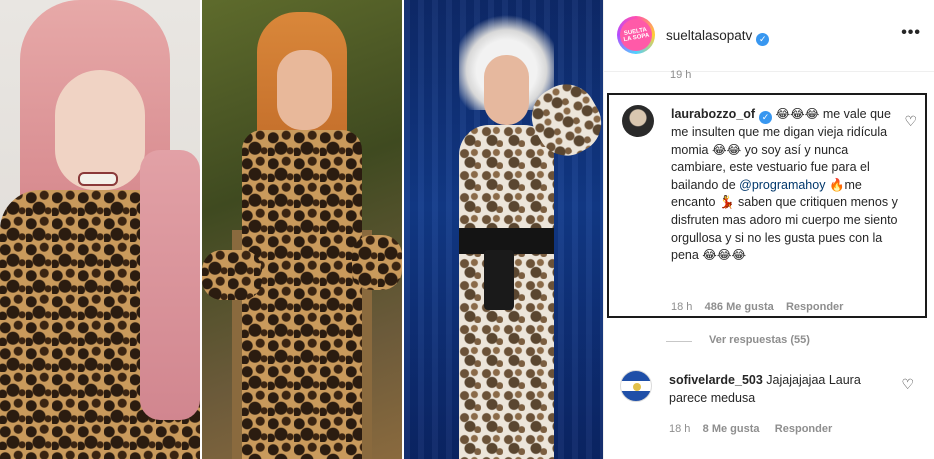 The height and width of the screenshot is (459, 934). I want to click on long-hair-strand, so click(170, 285).